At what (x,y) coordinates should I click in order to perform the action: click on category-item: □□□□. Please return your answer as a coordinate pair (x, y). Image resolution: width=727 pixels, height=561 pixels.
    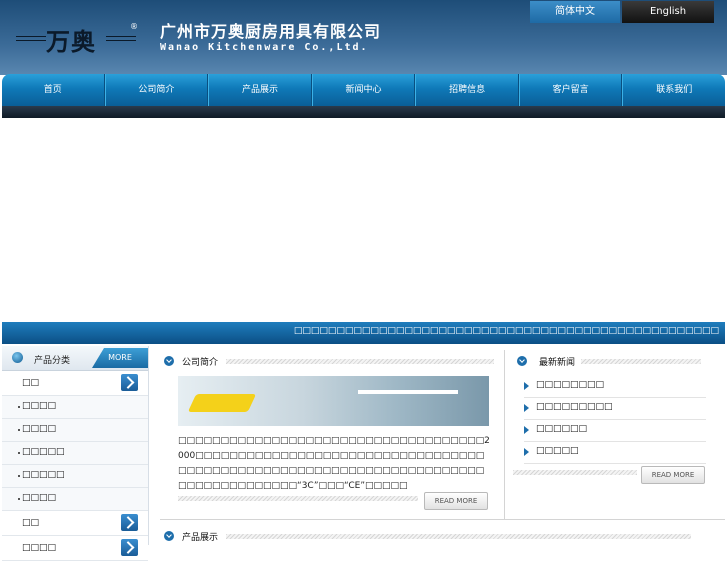
    Looking at the image, I should click on (75, 548).